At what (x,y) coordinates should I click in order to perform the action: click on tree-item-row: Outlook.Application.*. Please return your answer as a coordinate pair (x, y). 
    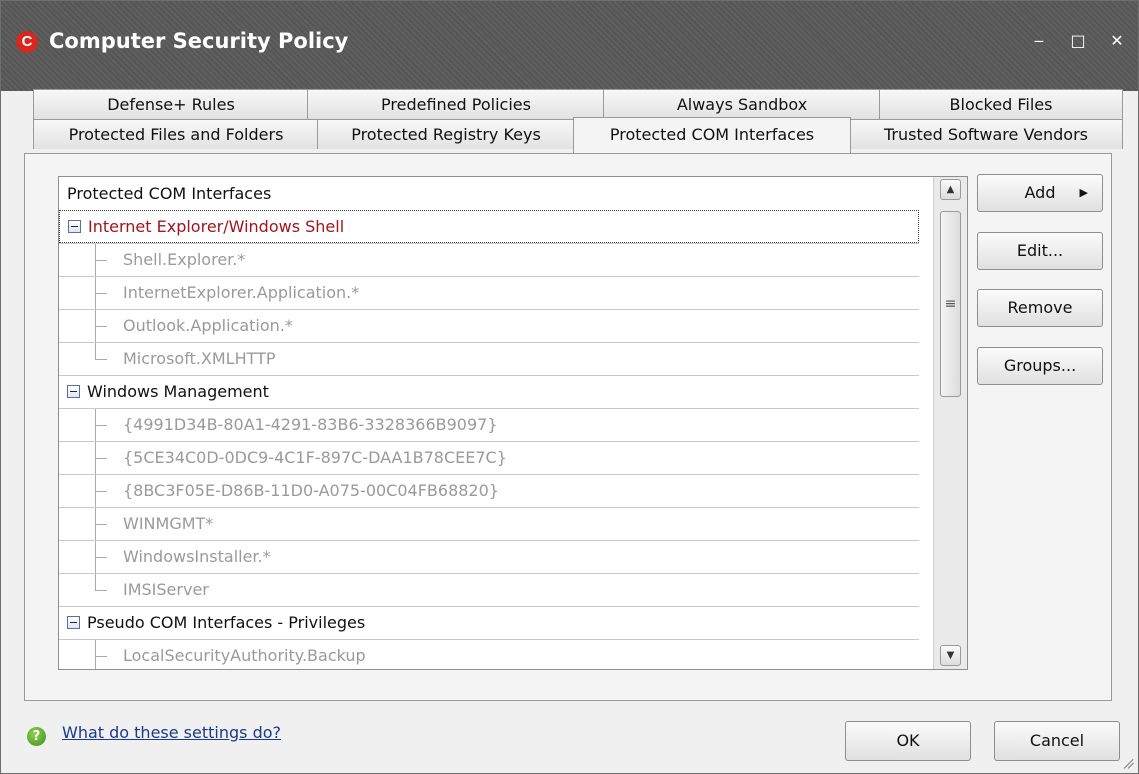
    Looking at the image, I should click on (489, 325).